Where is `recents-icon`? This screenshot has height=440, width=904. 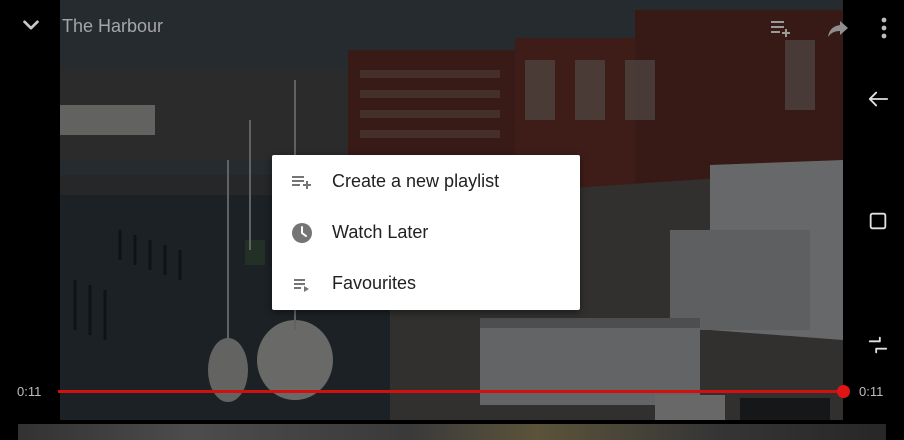
recents-icon is located at coordinates (878, 345).